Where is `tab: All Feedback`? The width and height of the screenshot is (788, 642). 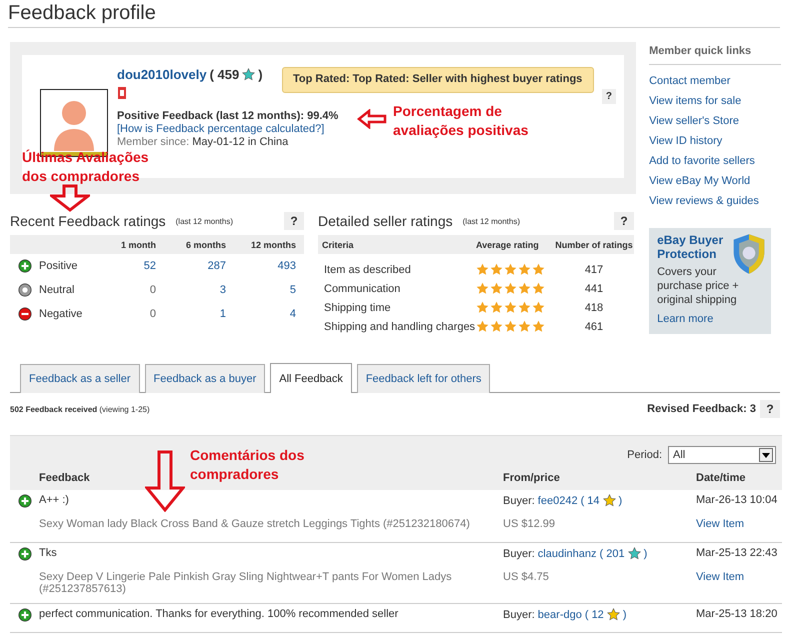 tab: All Feedback is located at coordinates (311, 378).